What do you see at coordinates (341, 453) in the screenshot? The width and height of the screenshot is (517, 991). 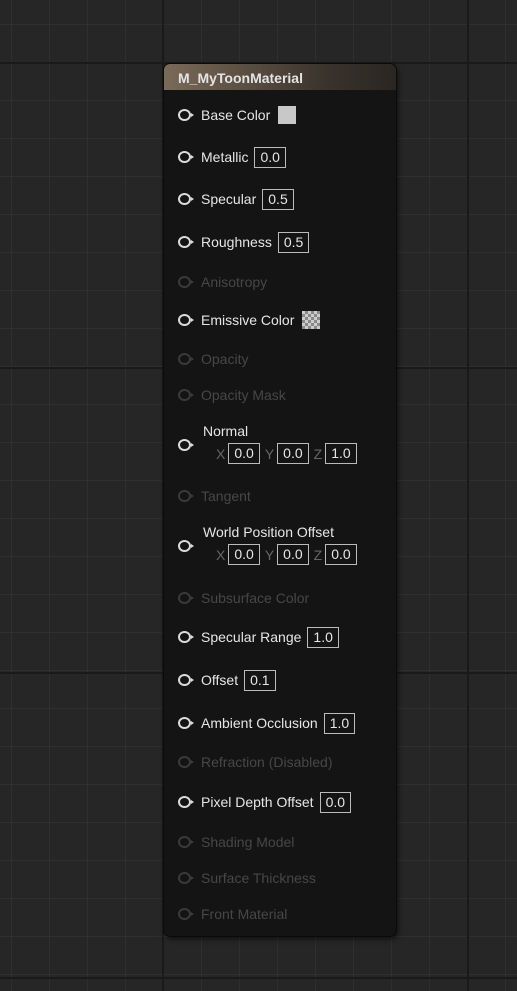 I see `z-value-input: 1.0` at bounding box center [341, 453].